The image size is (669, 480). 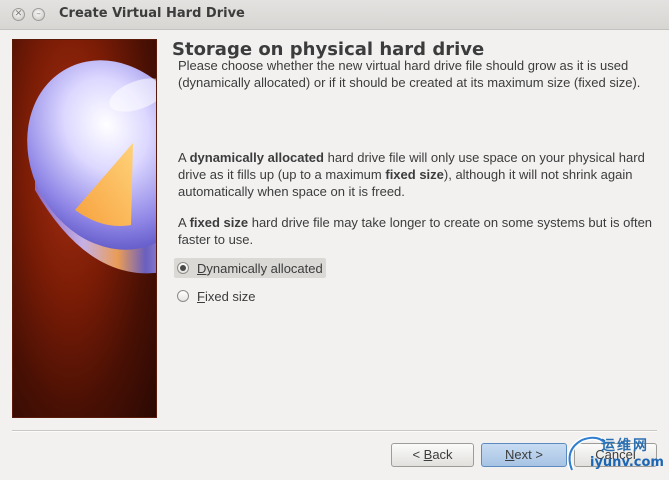 I want to click on minimize-window-button: –, so click(x=38, y=14).